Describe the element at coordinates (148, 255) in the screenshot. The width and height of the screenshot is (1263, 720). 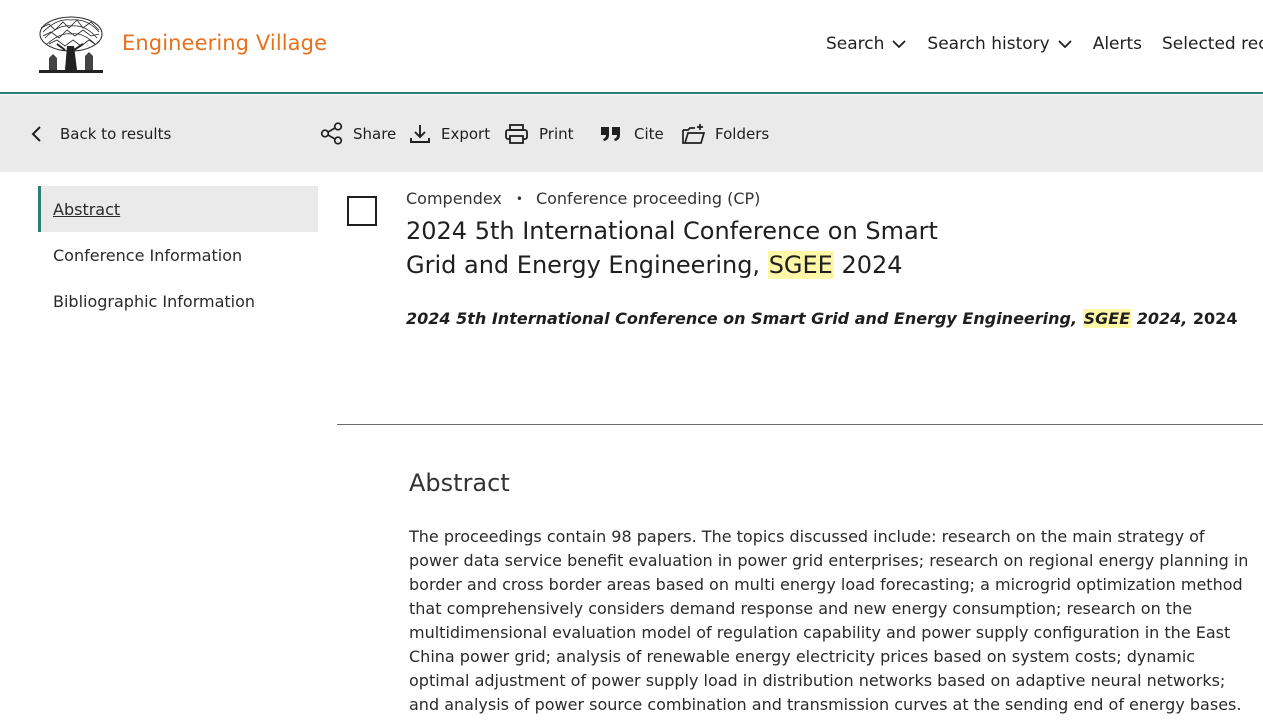
I see `sidebar-item-label: Conference Information` at that location.